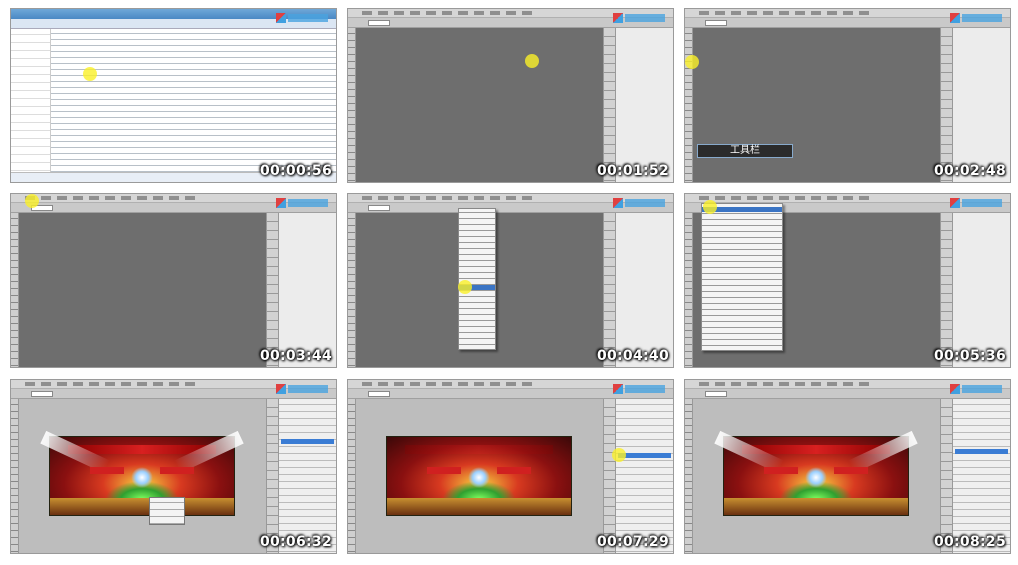 The width and height of the screenshot is (1018, 565). I want to click on timestamp: 00:00:56, so click(295, 171).